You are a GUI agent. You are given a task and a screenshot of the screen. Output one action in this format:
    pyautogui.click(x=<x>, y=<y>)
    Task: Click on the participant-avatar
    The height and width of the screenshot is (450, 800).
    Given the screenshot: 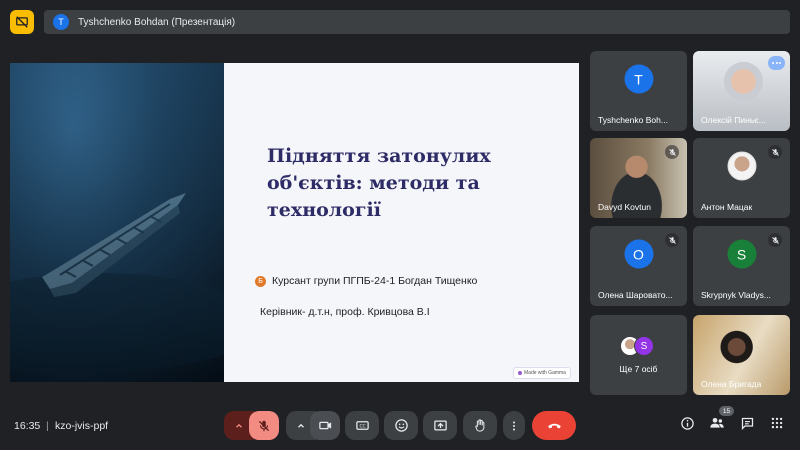 What is the action you would take?
    pyautogui.click(x=741, y=166)
    